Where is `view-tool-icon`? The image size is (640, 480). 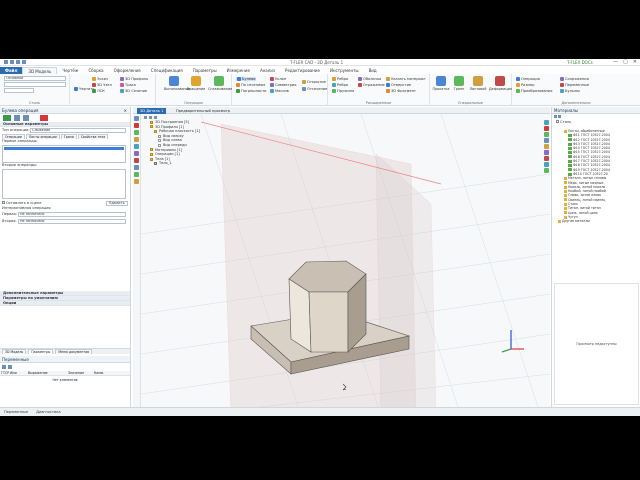
view-tool-icon is located at coordinates (136, 146).